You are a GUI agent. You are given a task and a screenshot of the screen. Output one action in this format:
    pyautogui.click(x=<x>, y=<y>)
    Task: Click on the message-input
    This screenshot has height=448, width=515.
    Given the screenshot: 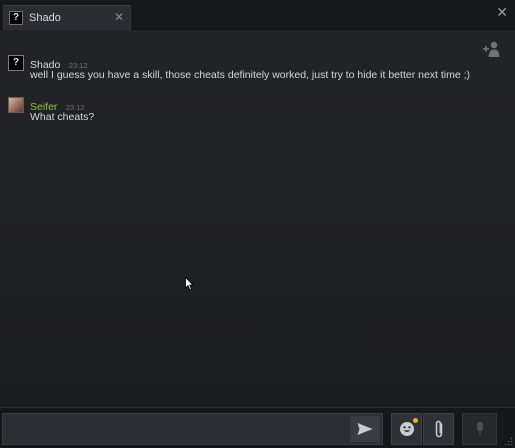 What is the action you would take?
    pyautogui.click(x=192, y=429)
    